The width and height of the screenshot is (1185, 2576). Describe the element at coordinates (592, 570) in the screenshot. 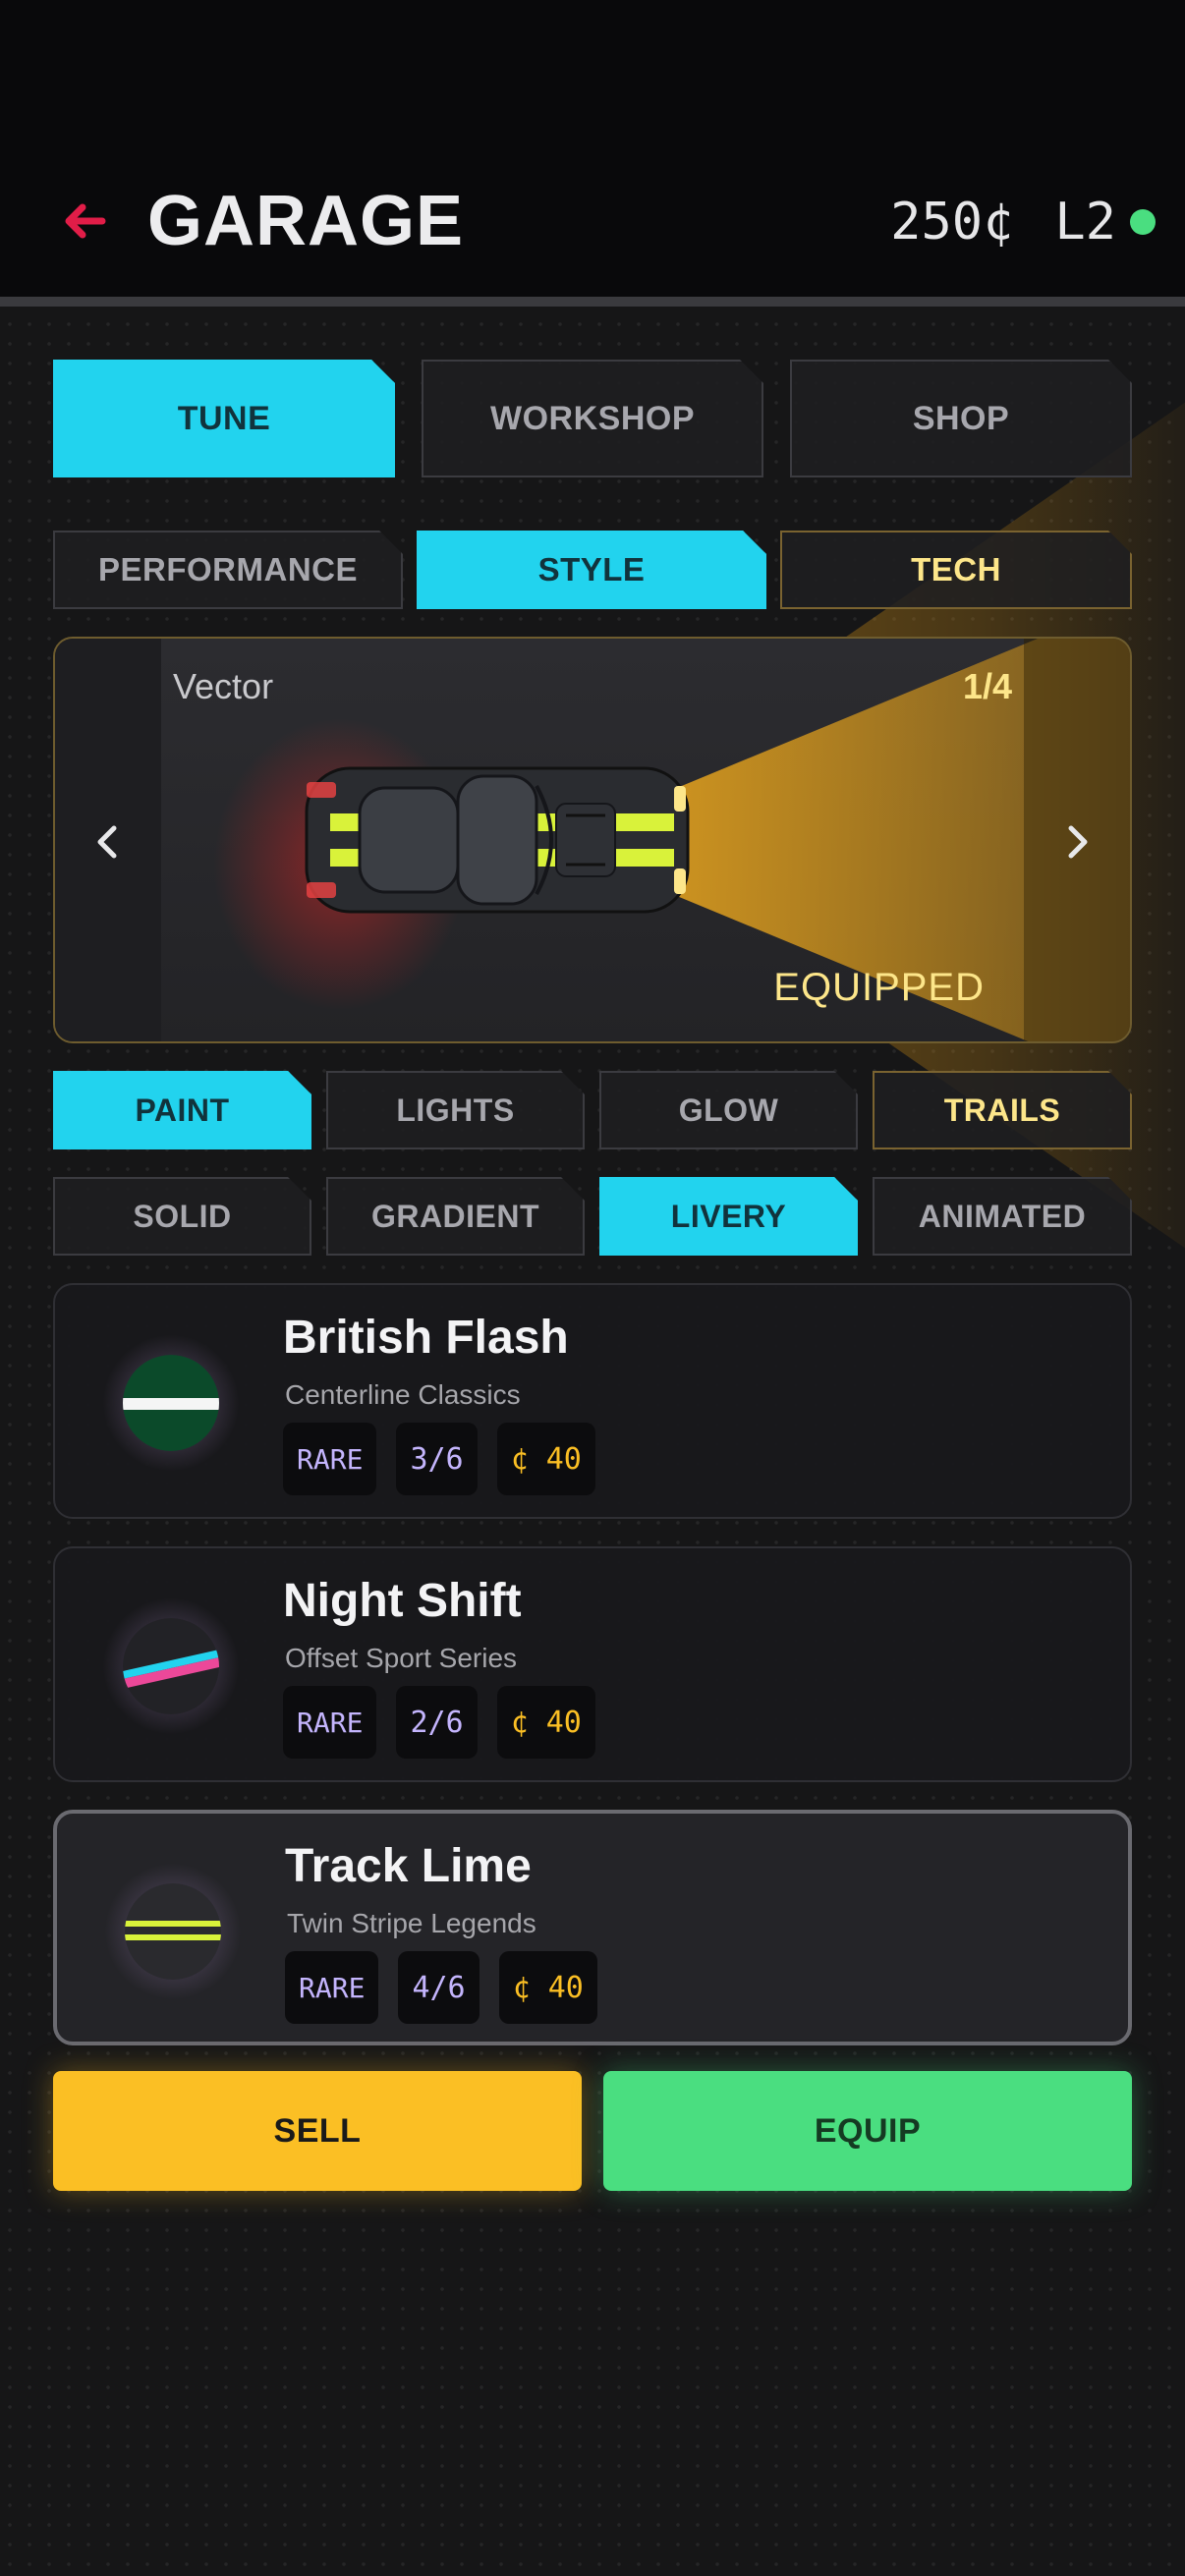

I see `tab-style: STYLE` at that location.